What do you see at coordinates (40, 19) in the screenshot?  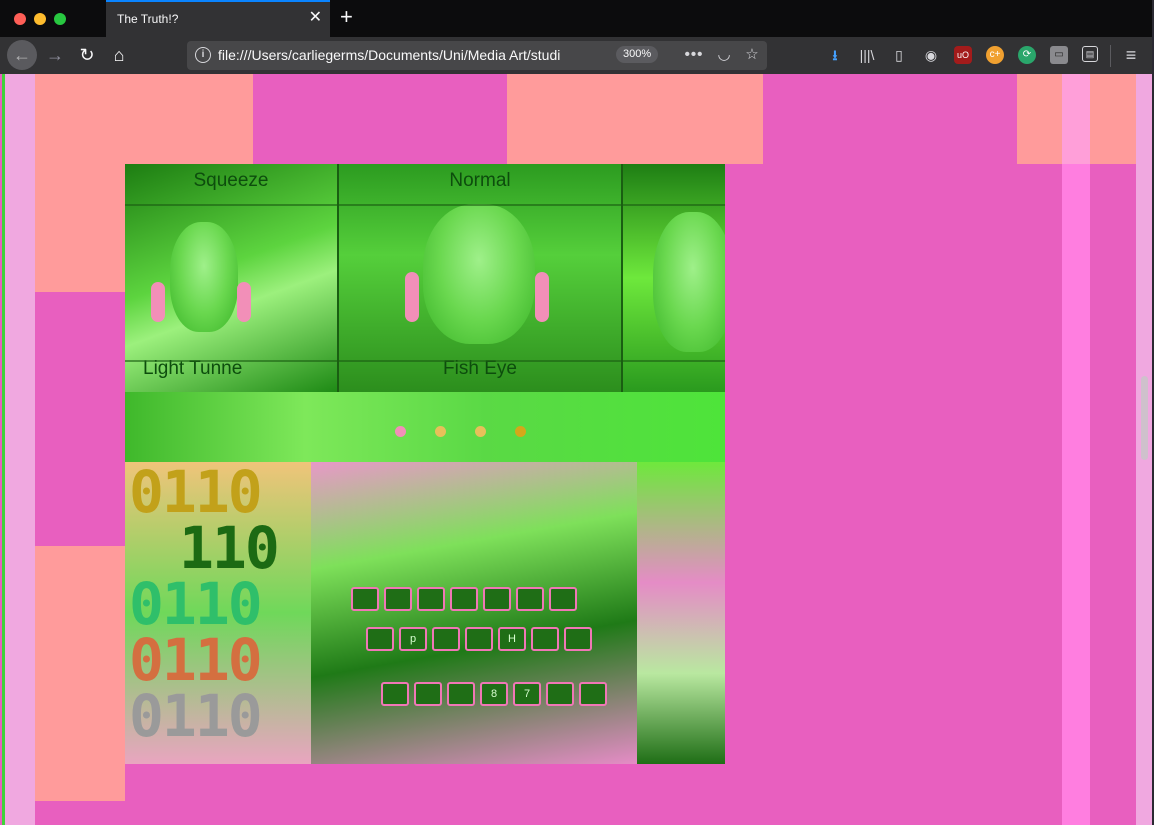 I see `minimize-window-button` at bounding box center [40, 19].